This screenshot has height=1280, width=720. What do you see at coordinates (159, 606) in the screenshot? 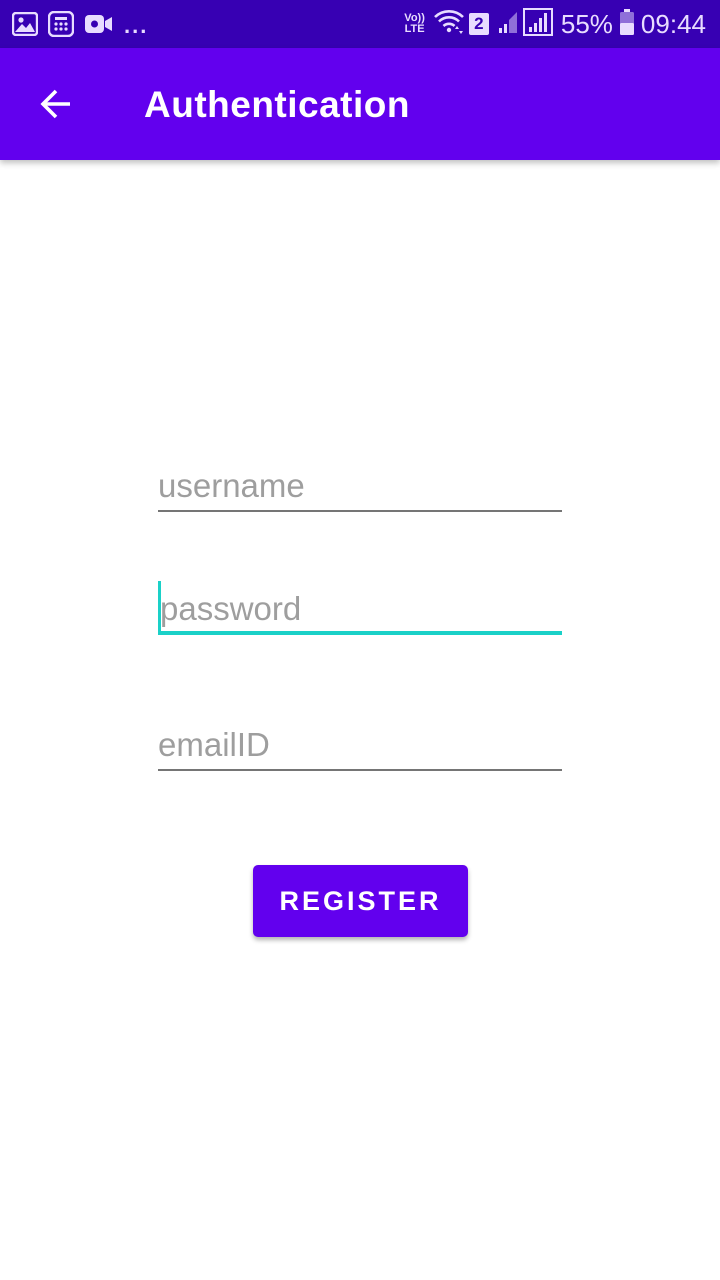
I see `text-cursor` at bounding box center [159, 606].